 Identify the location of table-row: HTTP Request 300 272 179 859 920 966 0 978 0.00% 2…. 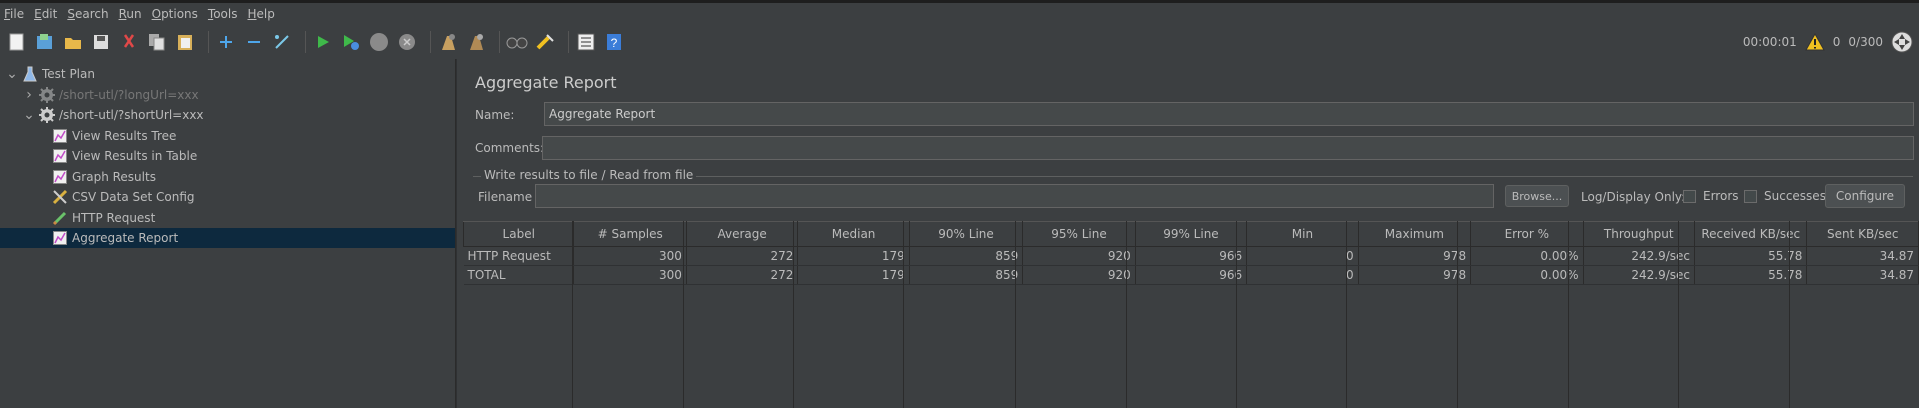
(1191, 256).